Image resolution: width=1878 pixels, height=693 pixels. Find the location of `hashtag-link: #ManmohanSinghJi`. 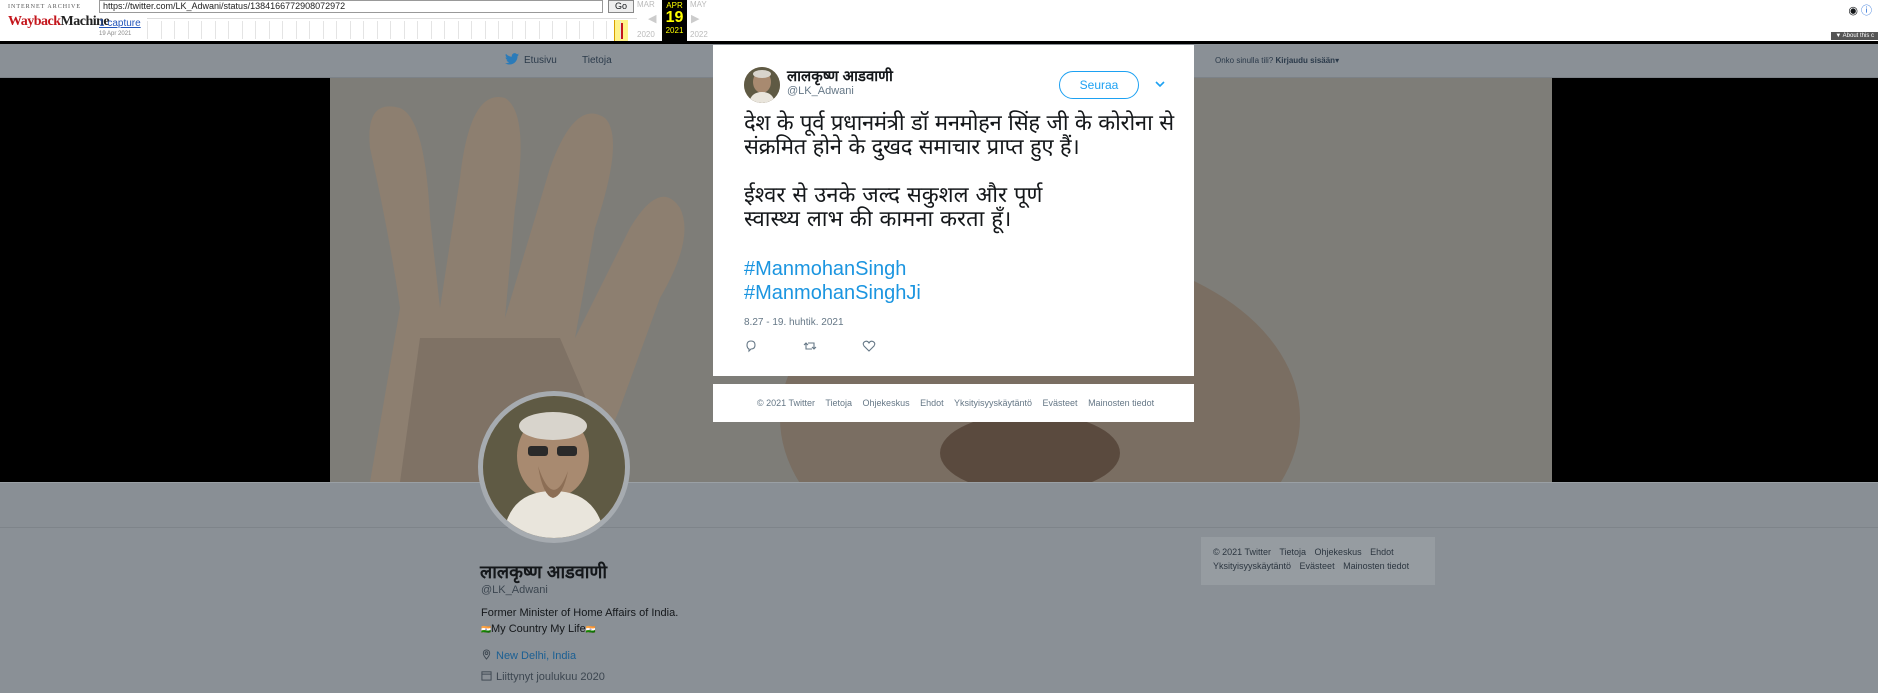

hashtag-link: #ManmohanSinghJi is located at coordinates (832, 293).